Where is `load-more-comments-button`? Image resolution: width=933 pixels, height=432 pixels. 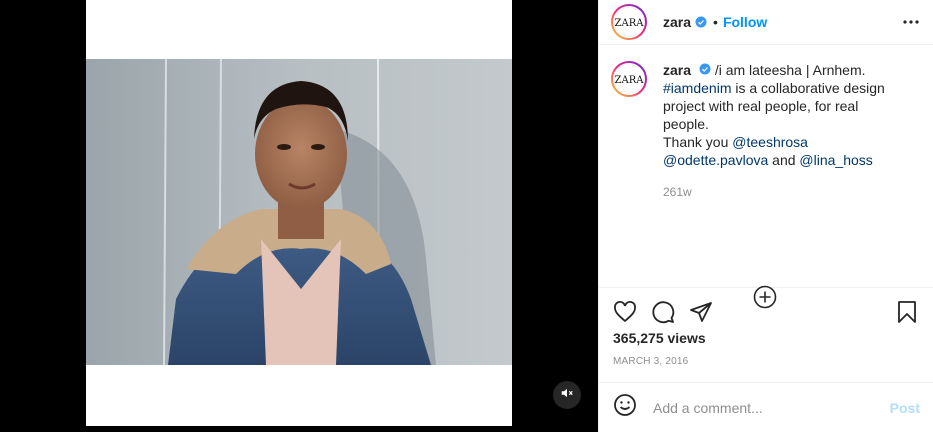 load-more-comments-button is located at coordinates (765, 299).